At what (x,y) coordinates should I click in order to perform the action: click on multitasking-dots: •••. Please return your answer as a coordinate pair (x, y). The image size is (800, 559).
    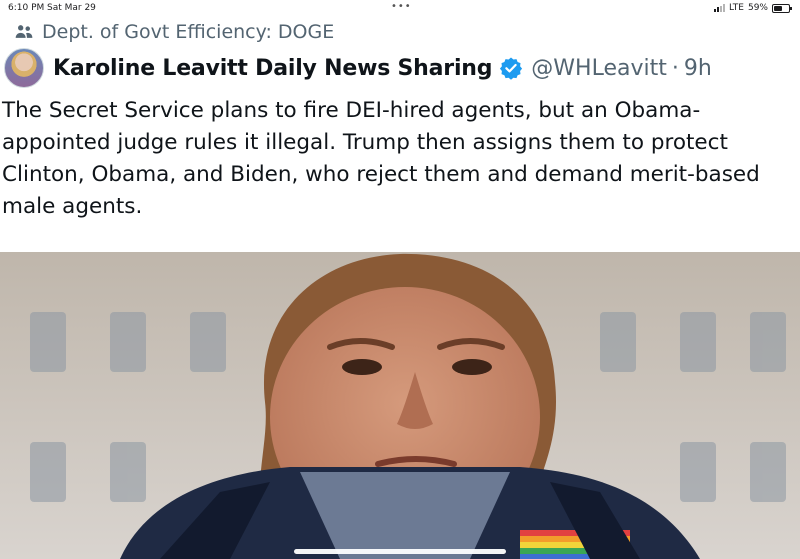
    Looking at the image, I should click on (401, 6).